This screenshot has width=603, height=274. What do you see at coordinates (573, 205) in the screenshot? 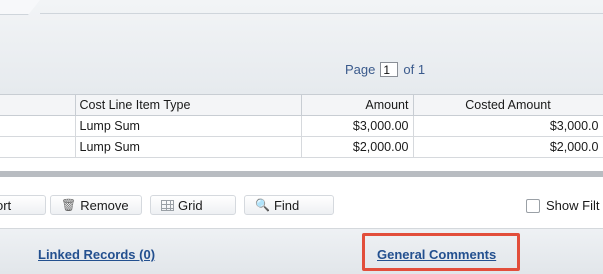
I see `show-filter-label: Show Filt` at bounding box center [573, 205].